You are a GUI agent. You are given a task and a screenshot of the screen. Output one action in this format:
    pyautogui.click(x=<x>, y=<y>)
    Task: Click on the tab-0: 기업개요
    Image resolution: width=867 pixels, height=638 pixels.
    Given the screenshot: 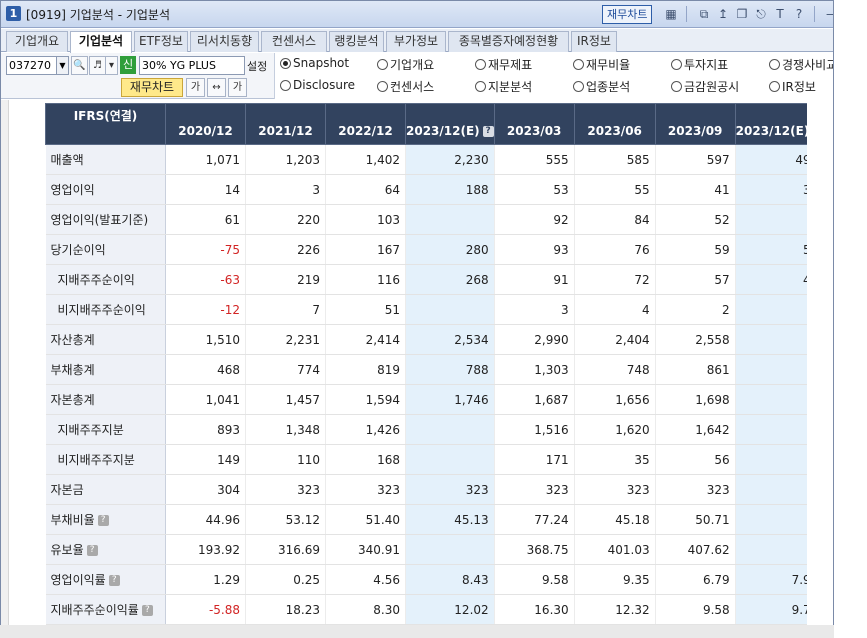 What is the action you would take?
    pyautogui.click(x=37, y=41)
    